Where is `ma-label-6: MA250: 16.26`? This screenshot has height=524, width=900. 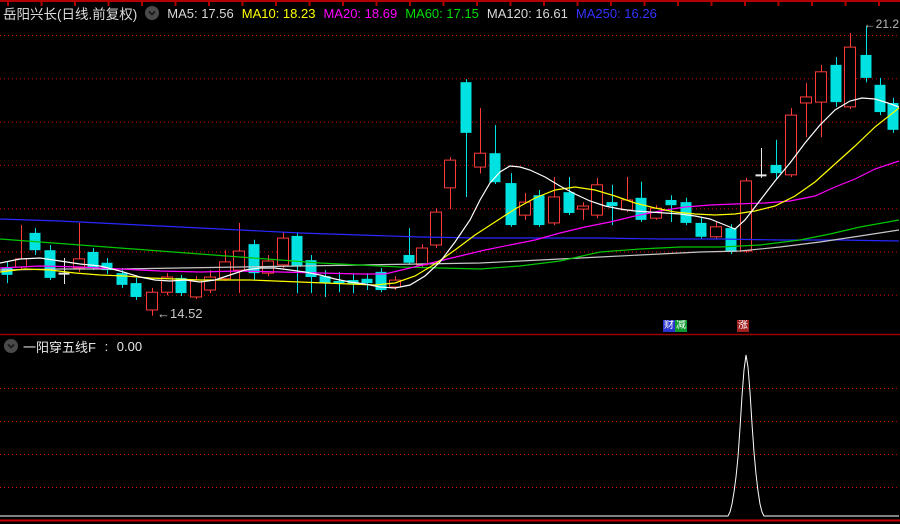
ma-label-6: MA250: 16.26 is located at coordinates (616, 13).